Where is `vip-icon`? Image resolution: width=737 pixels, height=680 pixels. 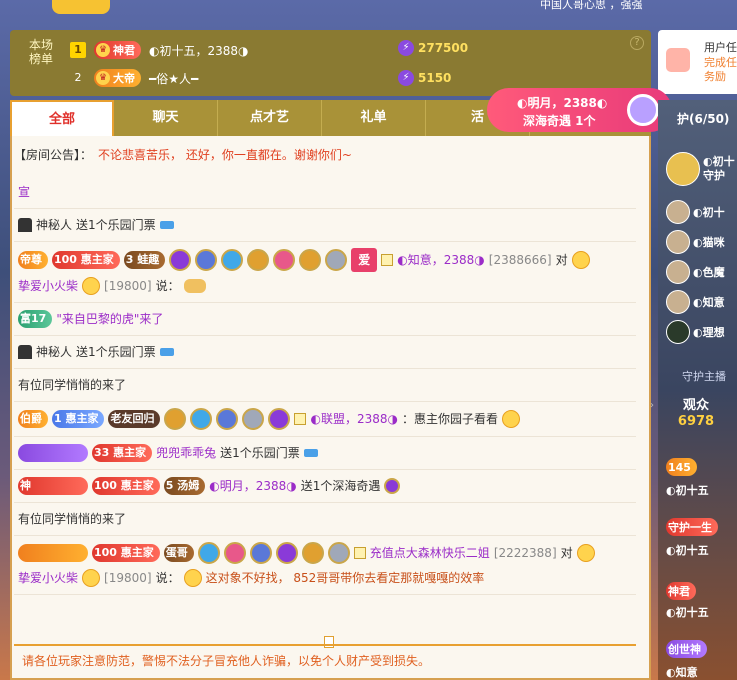
vip-icon is located at coordinates (359, 553).